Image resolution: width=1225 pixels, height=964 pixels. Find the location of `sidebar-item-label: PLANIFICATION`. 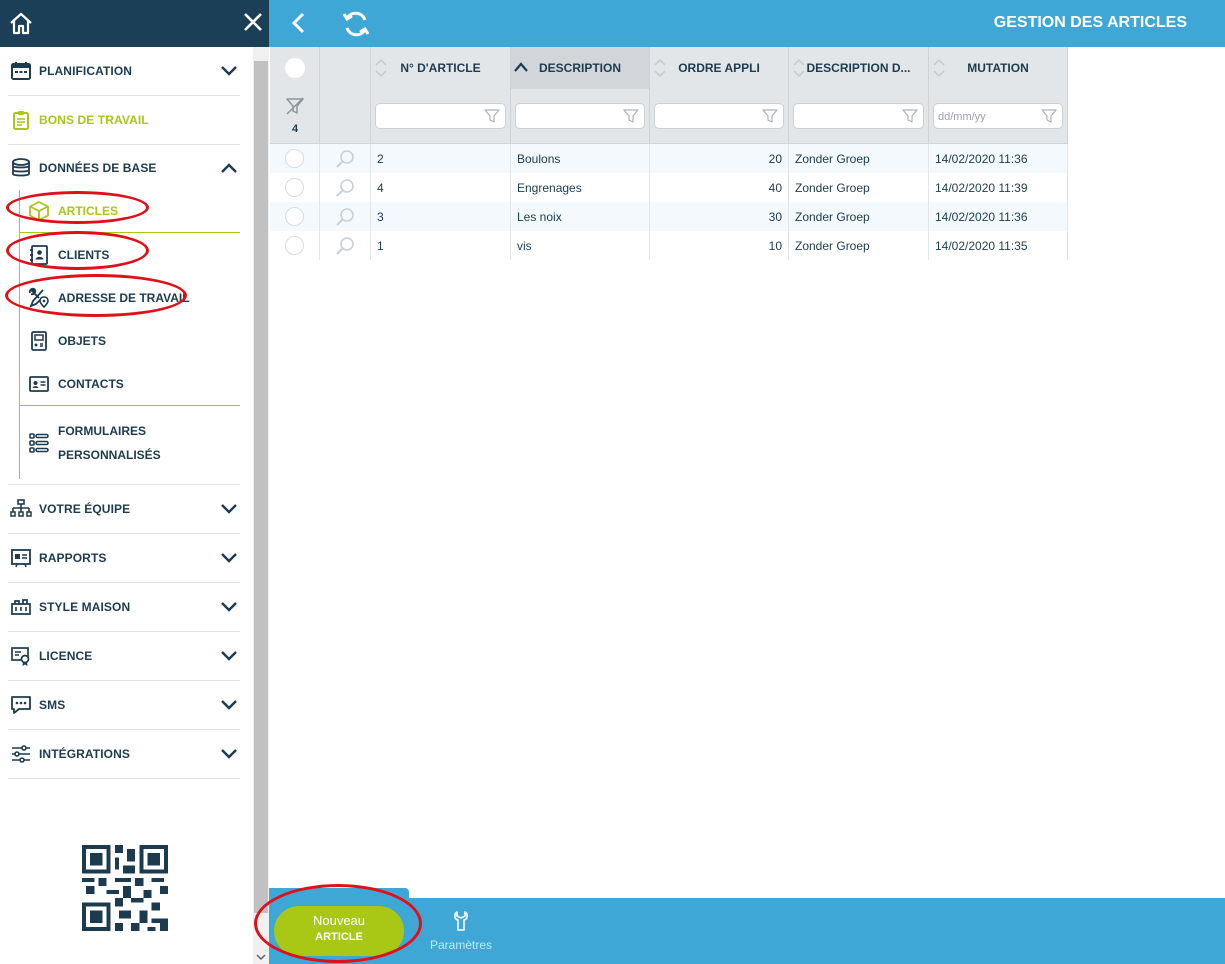

sidebar-item-label: PLANIFICATION is located at coordinates (86, 71).